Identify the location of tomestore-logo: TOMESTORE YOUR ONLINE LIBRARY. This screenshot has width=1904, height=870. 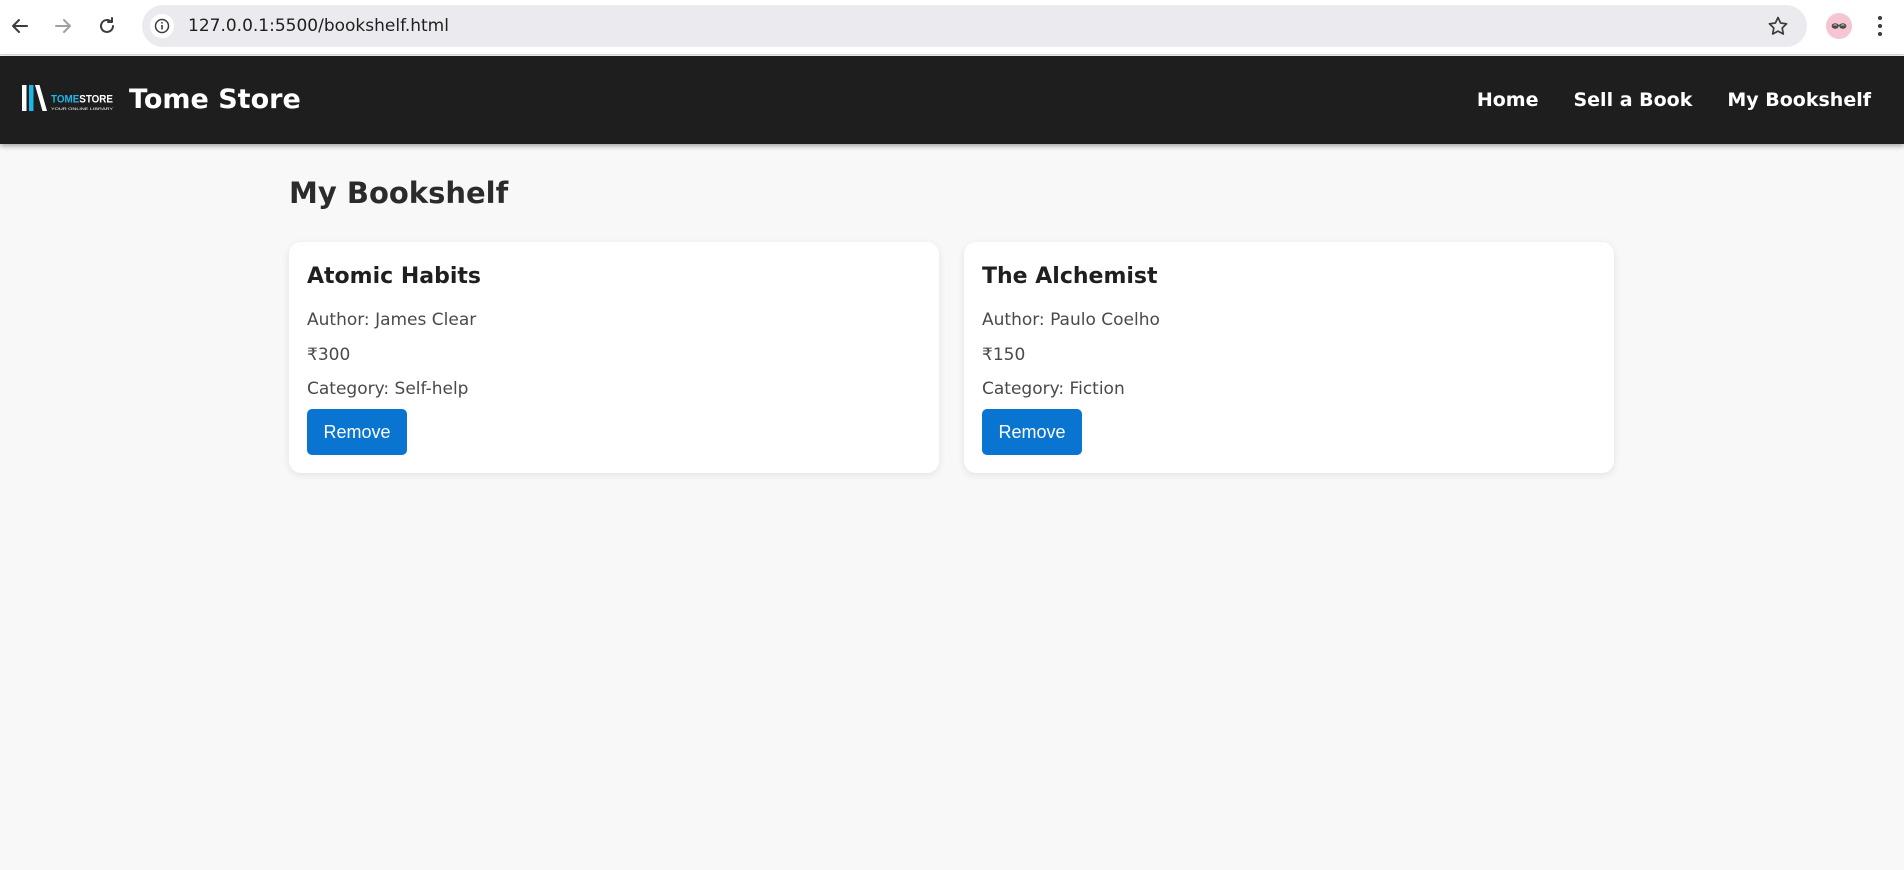
(68, 98).